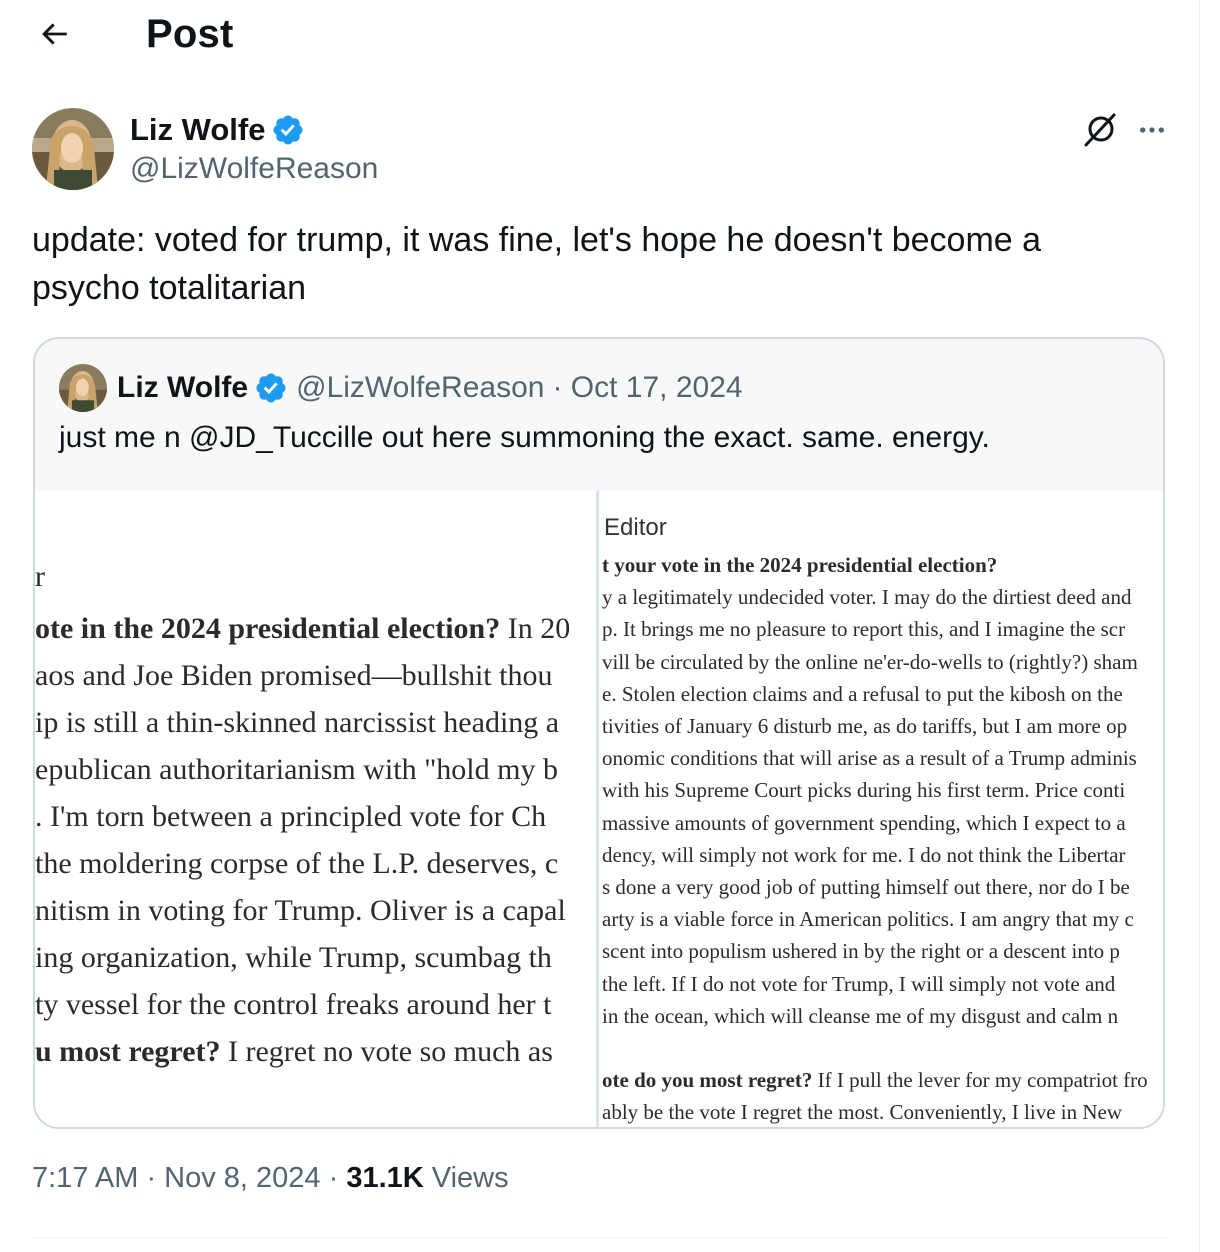 This screenshot has height=1252, width=1220. I want to click on author-handle: @LizWolfeReason, so click(254, 169).